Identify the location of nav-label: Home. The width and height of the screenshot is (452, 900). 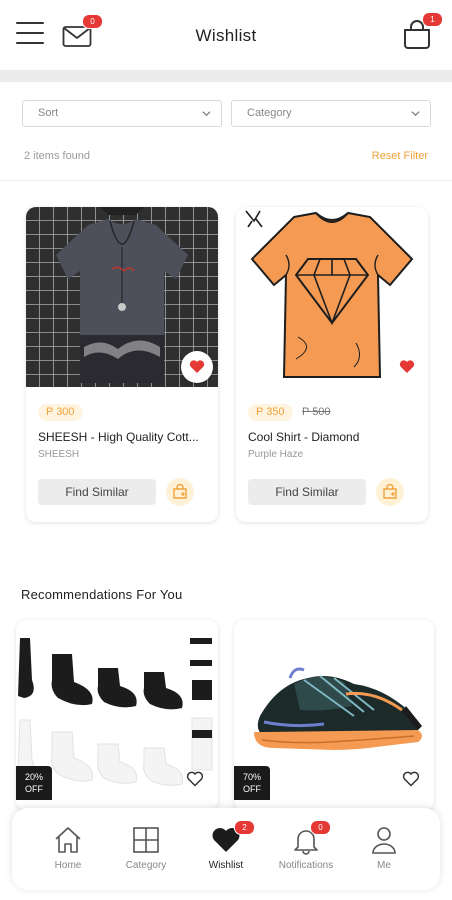
(68, 865).